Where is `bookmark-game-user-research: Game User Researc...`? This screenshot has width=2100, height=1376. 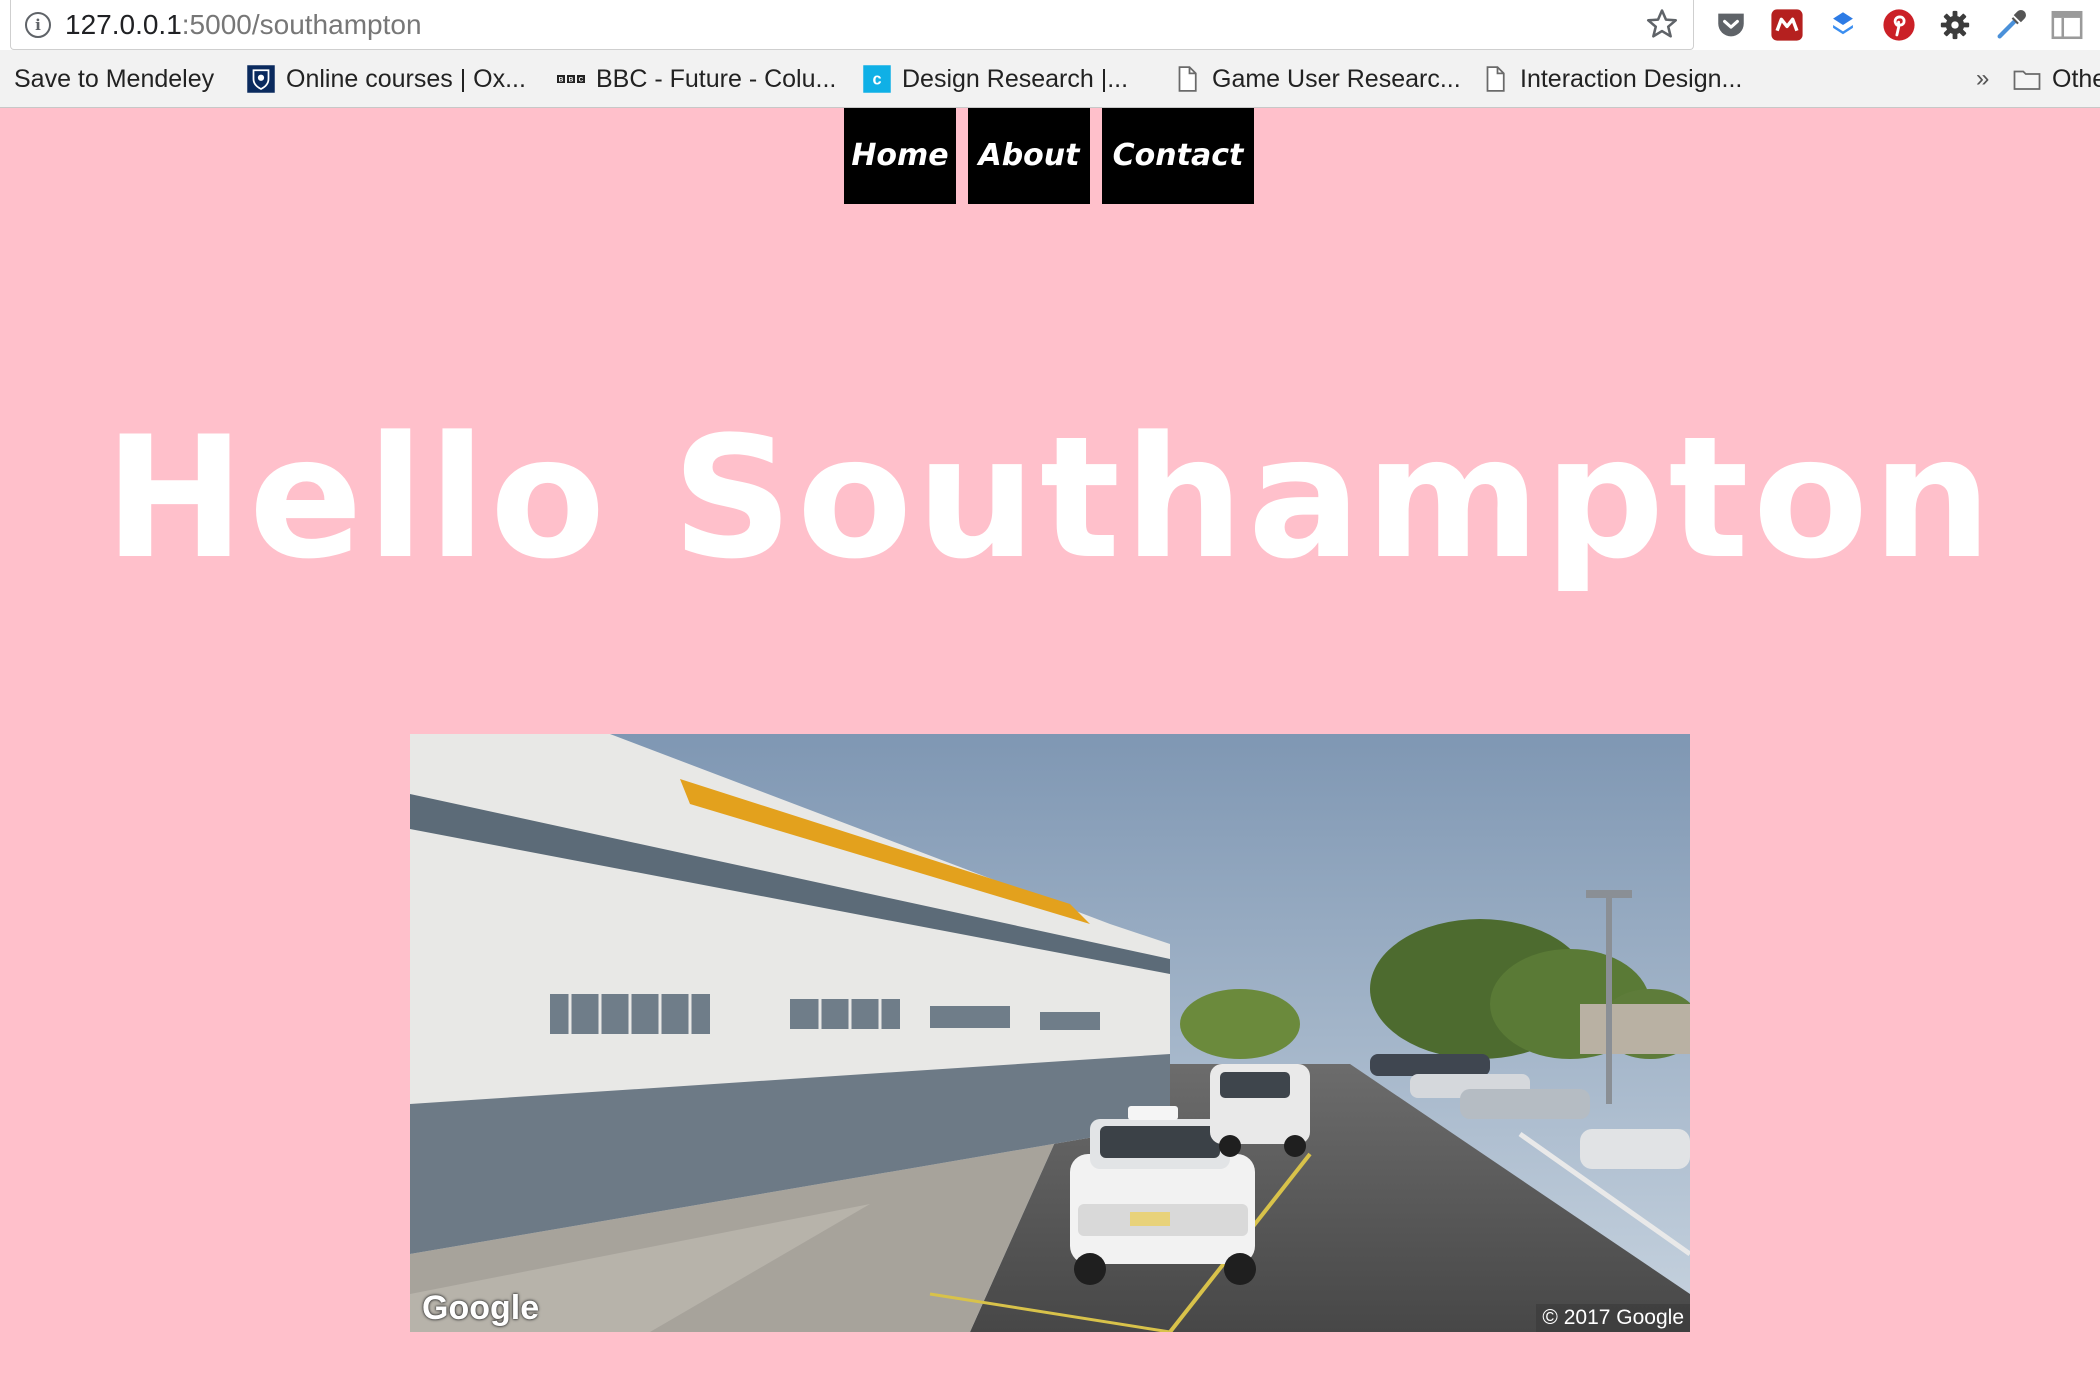
bookmark-game-user-research: Game User Researc... is located at coordinates (1316, 79).